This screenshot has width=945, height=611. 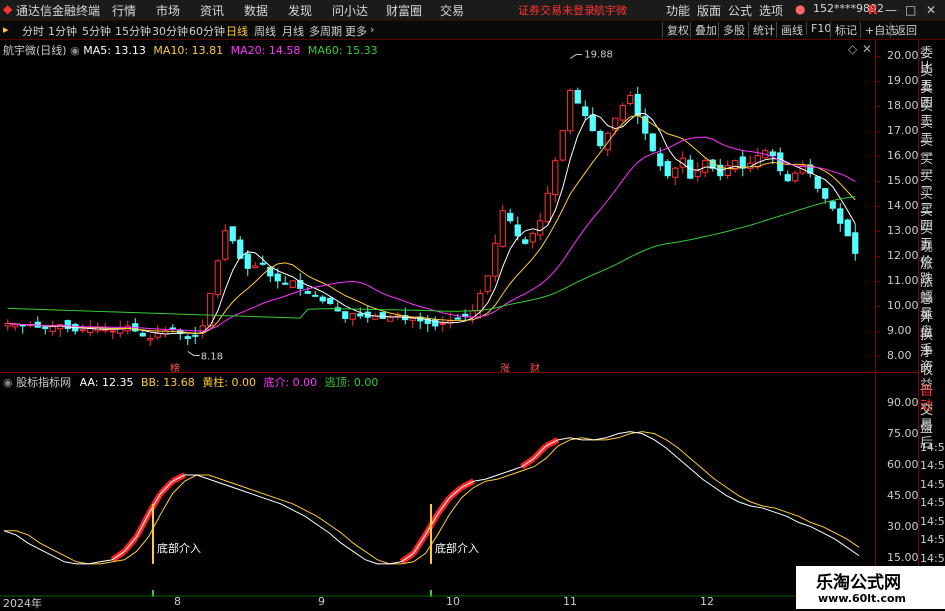 I want to click on menu-gongneng: 功能, so click(x=678, y=10).